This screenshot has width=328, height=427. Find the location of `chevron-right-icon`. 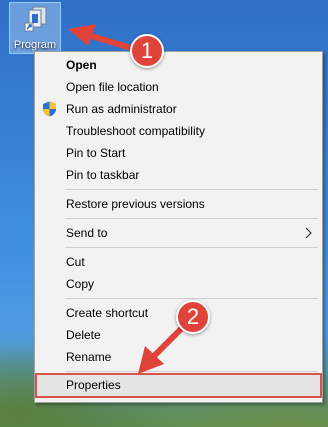

chevron-right-icon is located at coordinates (308, 233).